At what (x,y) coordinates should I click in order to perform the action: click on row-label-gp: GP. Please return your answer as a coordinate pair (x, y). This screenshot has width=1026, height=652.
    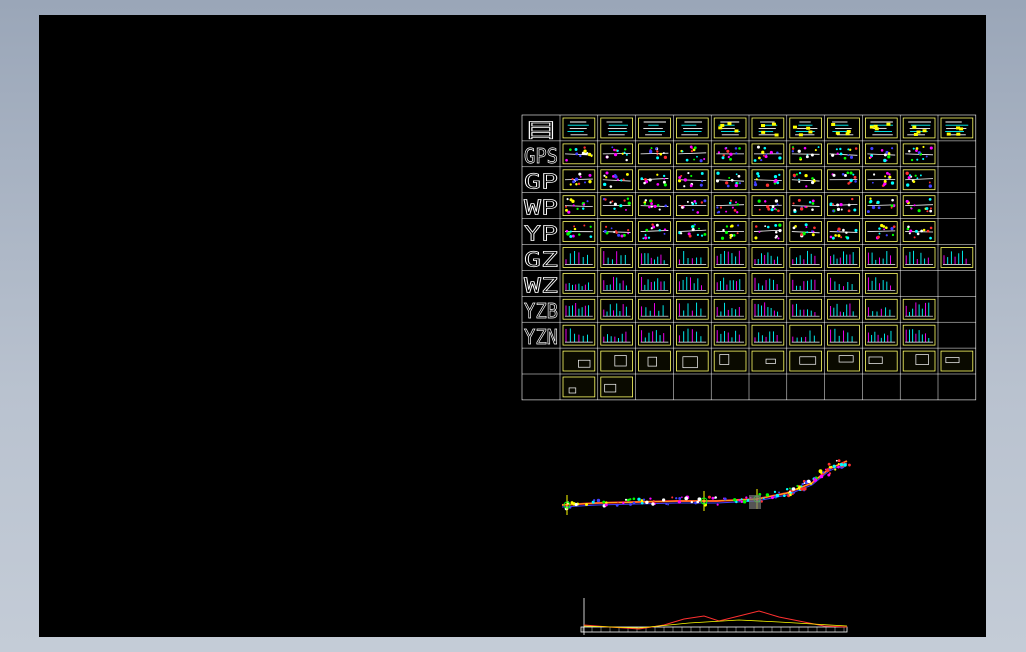
    Looking at the image, I should click on (541, 182).